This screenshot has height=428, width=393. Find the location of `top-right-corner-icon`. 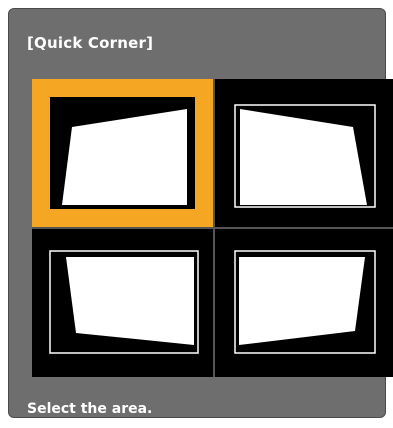

top-right-corner-icon is located at coordinates (305, 156).